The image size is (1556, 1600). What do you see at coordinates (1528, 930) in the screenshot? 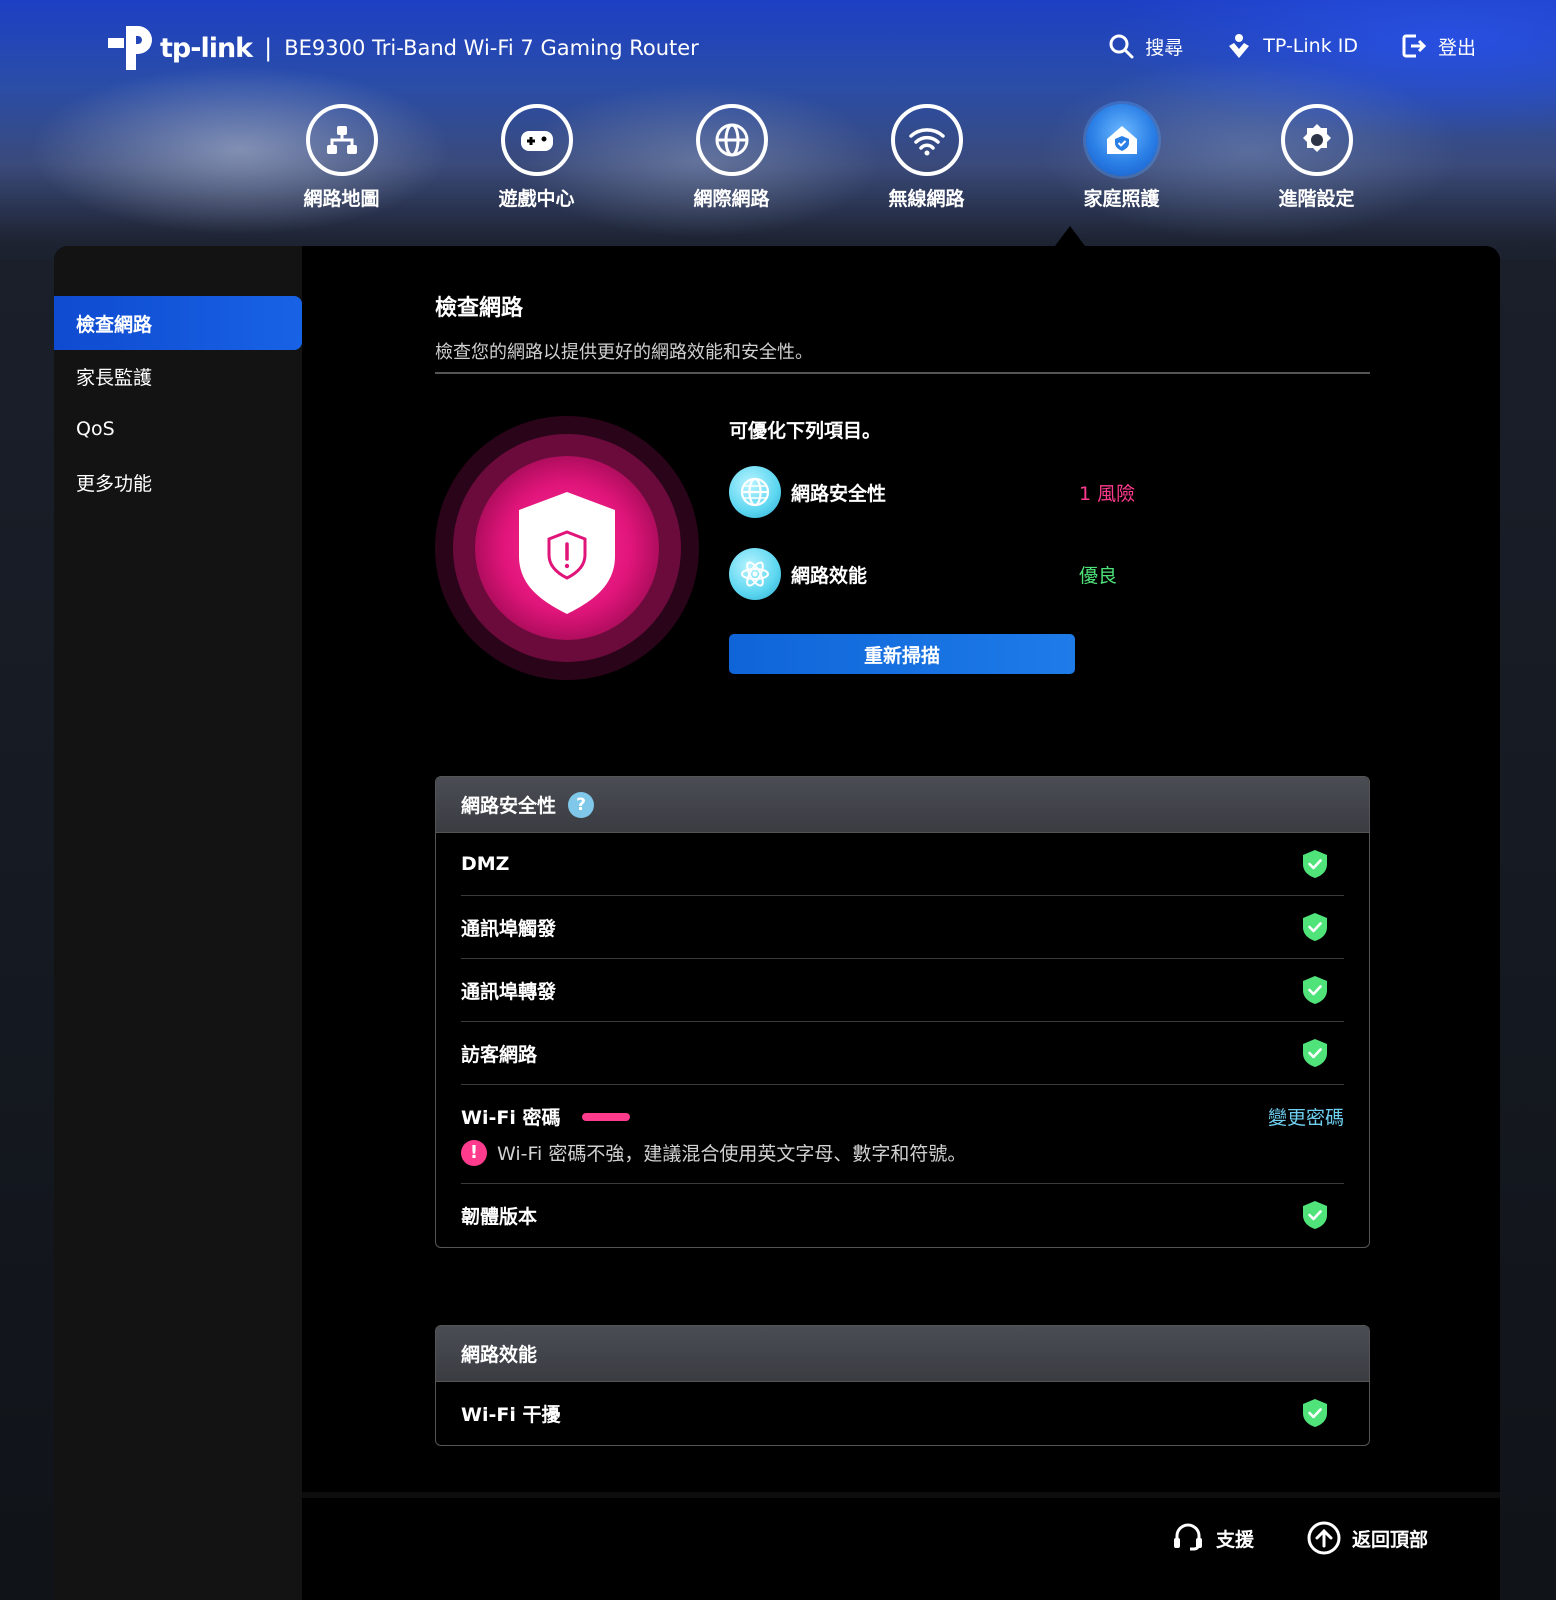
I see `right-margin` at bounding box center [1528, 930].